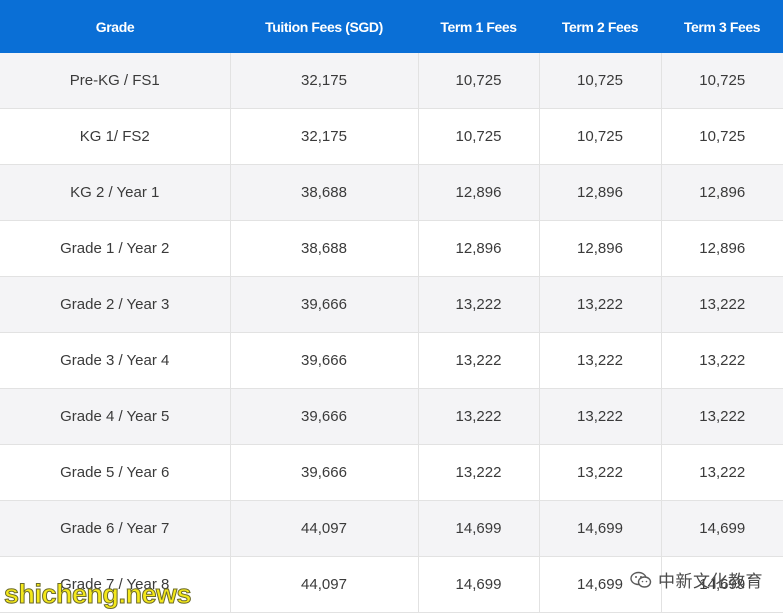 The width and height of the screenshot is (783, 614). Describe the element at coordinates (324, 26) in the screenshot. I see `header-tuition-fees: Tuition Fees (SGD)` at that location.